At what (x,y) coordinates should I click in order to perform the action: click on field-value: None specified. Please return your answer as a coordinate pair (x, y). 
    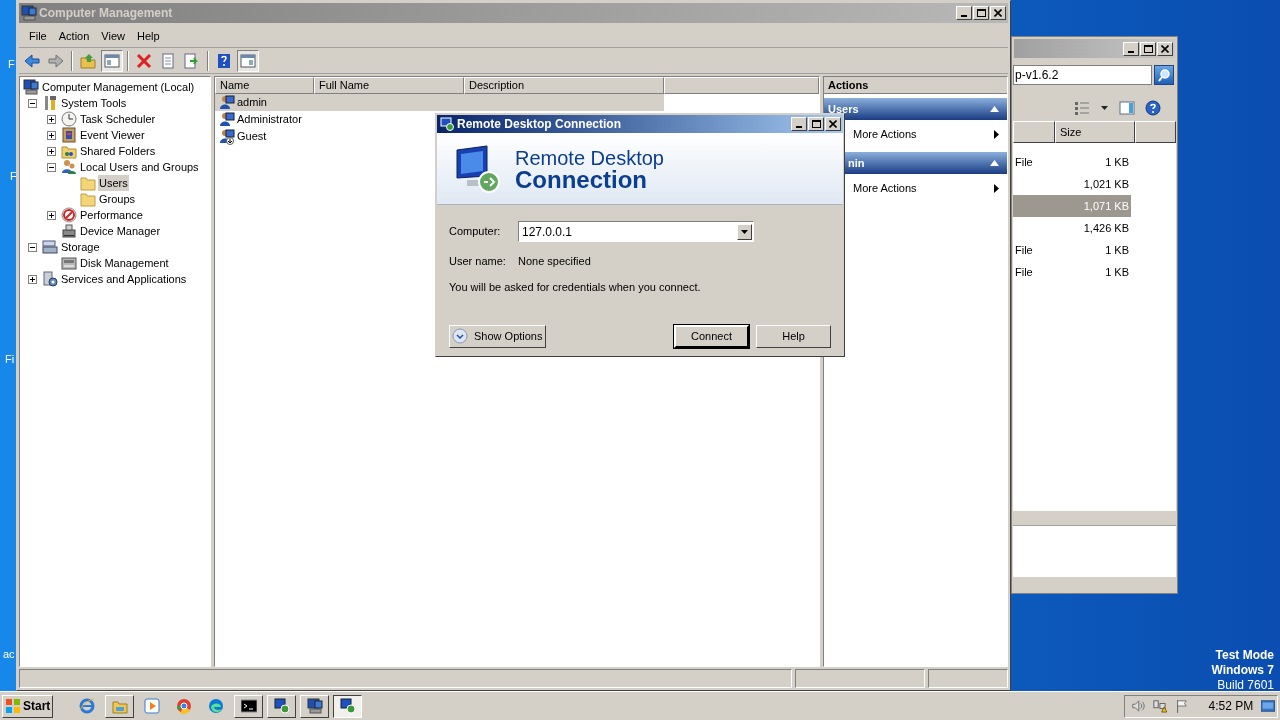
    Looking at the image, I should click on (554, 261).